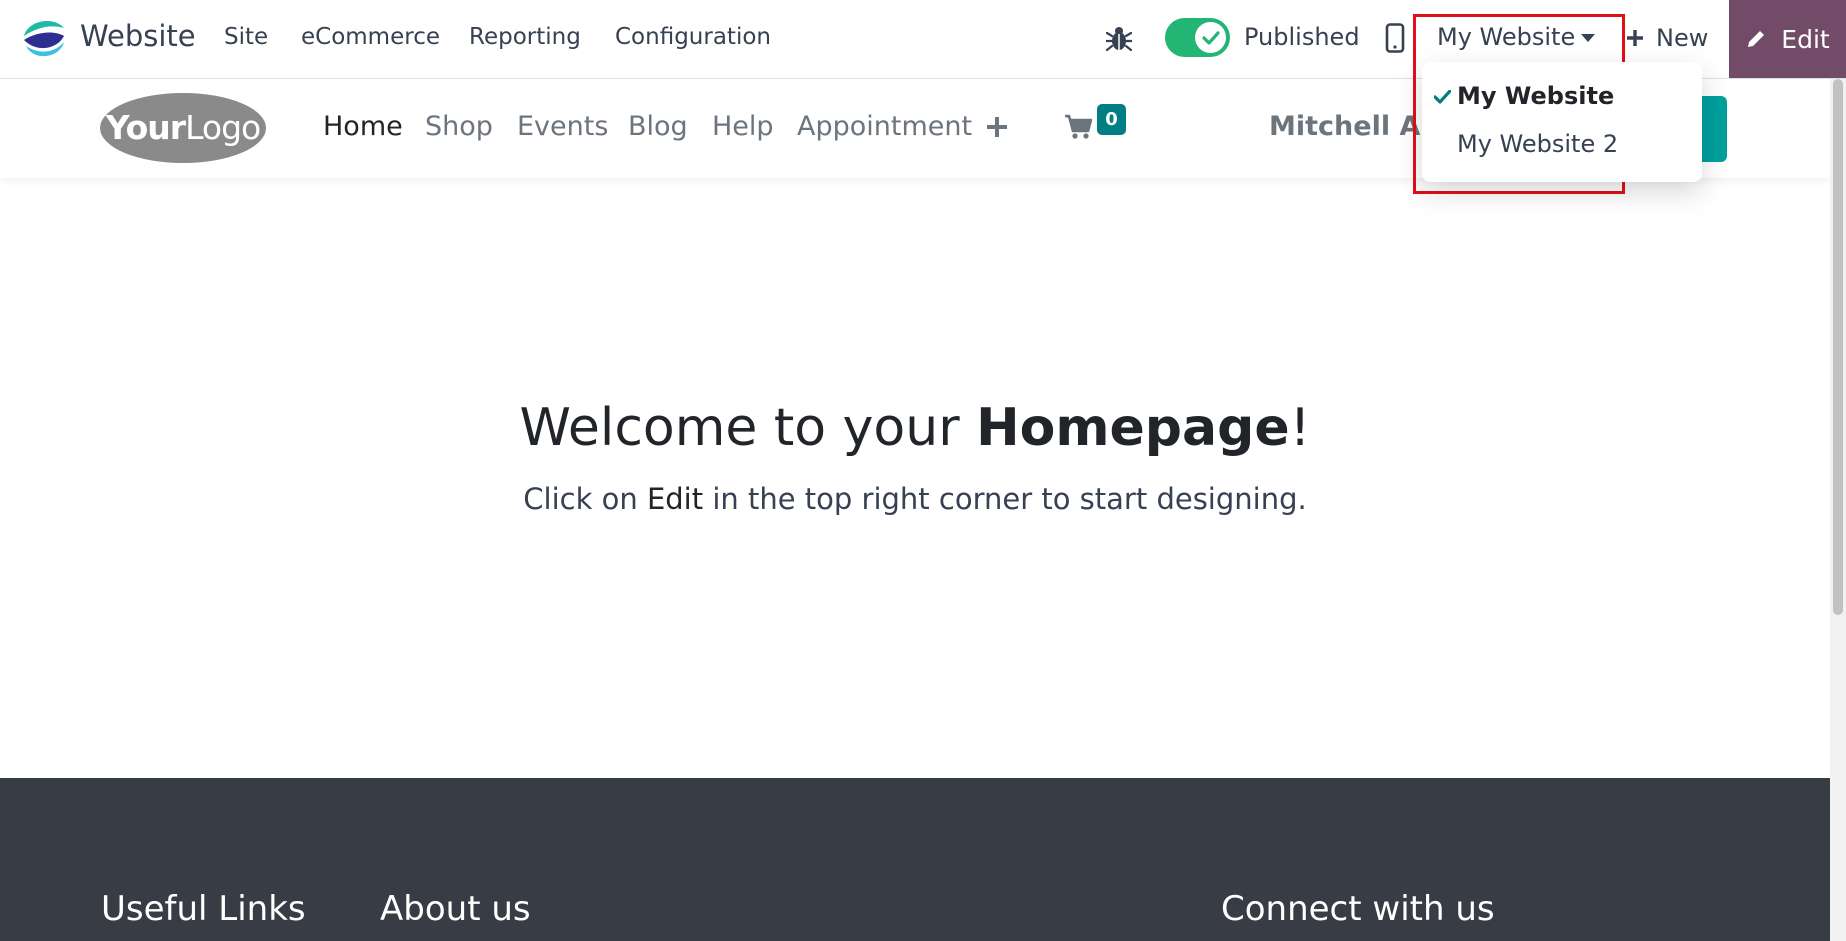 The height and width of the screenshot is (941, 1846). I want to click on footer-heading-about-us: About us, so click(455, 909).